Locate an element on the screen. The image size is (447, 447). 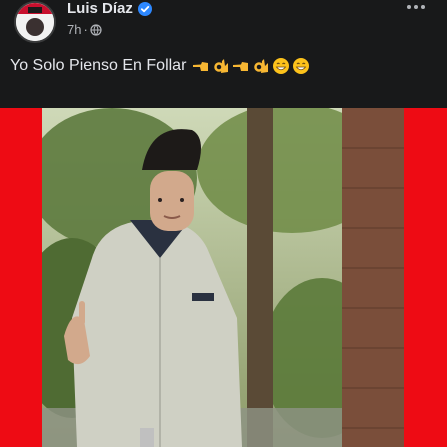
avatar-image is located at coordinates (35, 22).